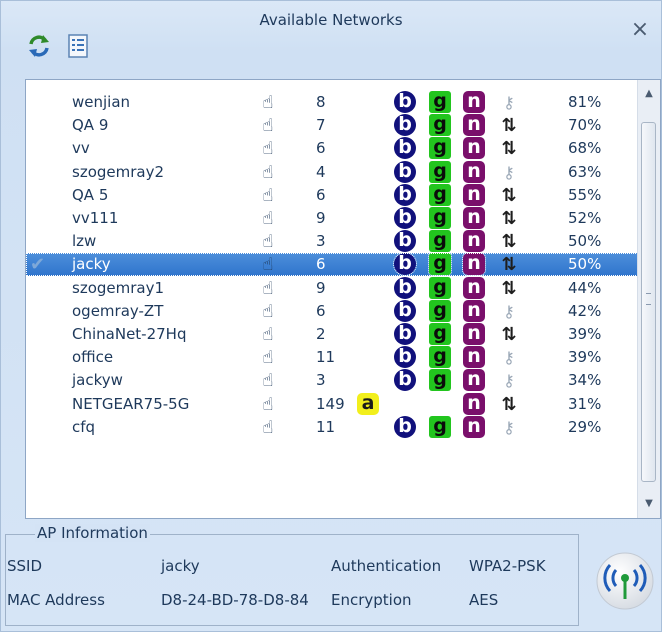 The height and width of the screenshot is (632, 662). I want to click on network-row: QA 5 ☝ 6 b g n ⇅ 55%, so click(332, 195).